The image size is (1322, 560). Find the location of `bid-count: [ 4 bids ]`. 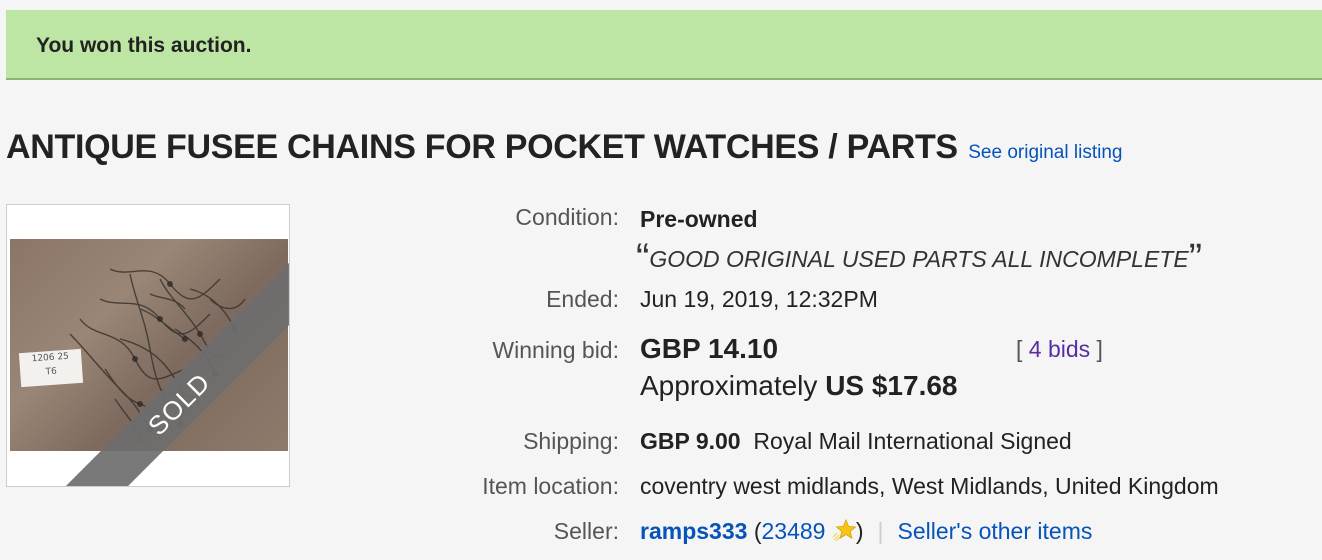

bid-count: [ 4 bids ] is located at coordinates (1059, 349).